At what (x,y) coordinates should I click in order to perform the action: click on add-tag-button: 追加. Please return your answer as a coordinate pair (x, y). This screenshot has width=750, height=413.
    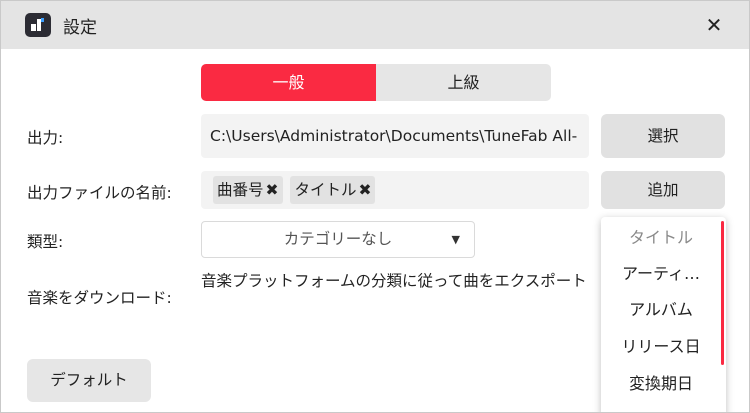
    Looking at the image, I should click on (663, 190).